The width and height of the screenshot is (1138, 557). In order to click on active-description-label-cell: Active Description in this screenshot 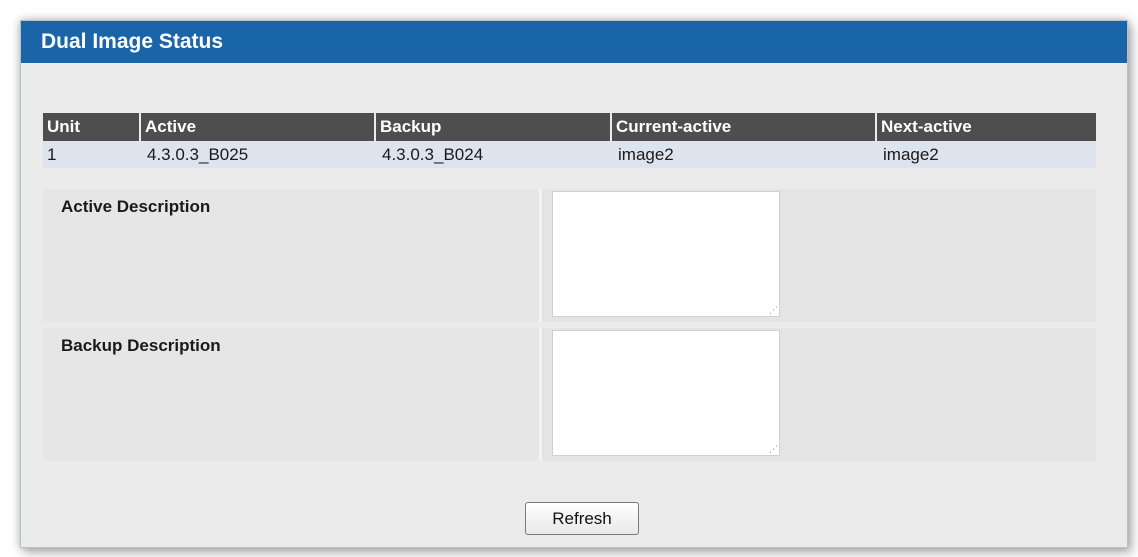, I will do `click(292, 255)`.